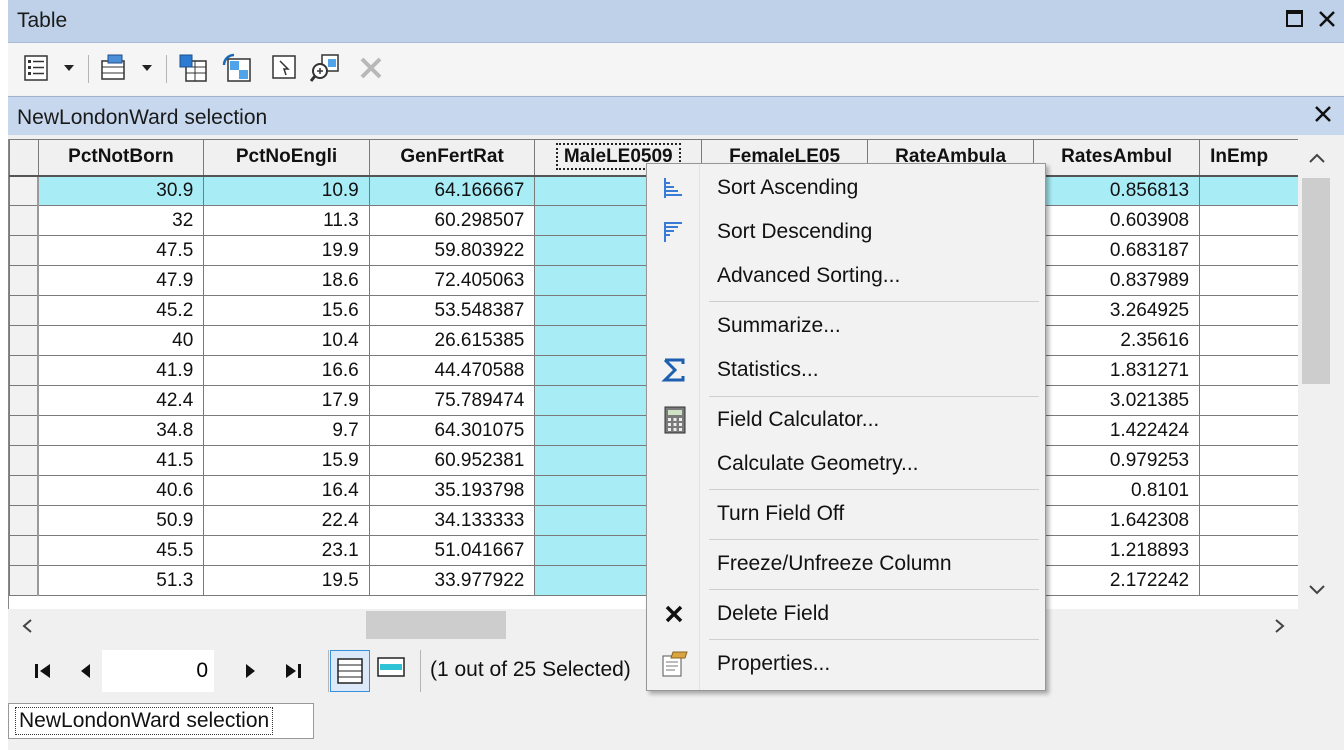 The width and height of the screenshot is (1344, 750). What do you see at coordinates (250, 671) in the screenshot?
I see `next-record-icon` at bounding box center [250, 671].